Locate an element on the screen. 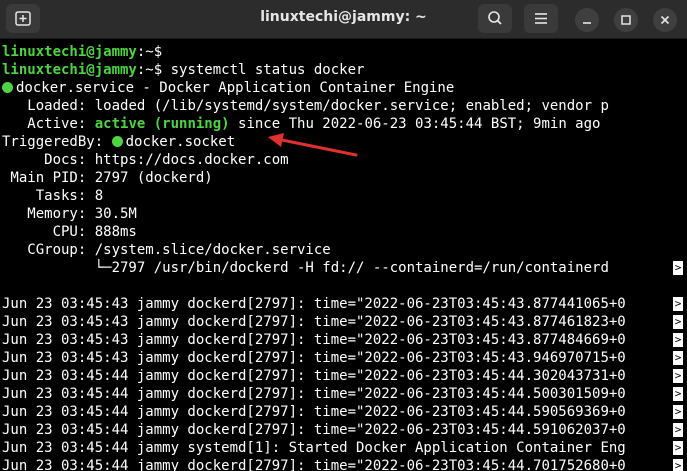 The height and width of the screenshot is (471, 687). maximize-icon is located at coordinates (626, 20).